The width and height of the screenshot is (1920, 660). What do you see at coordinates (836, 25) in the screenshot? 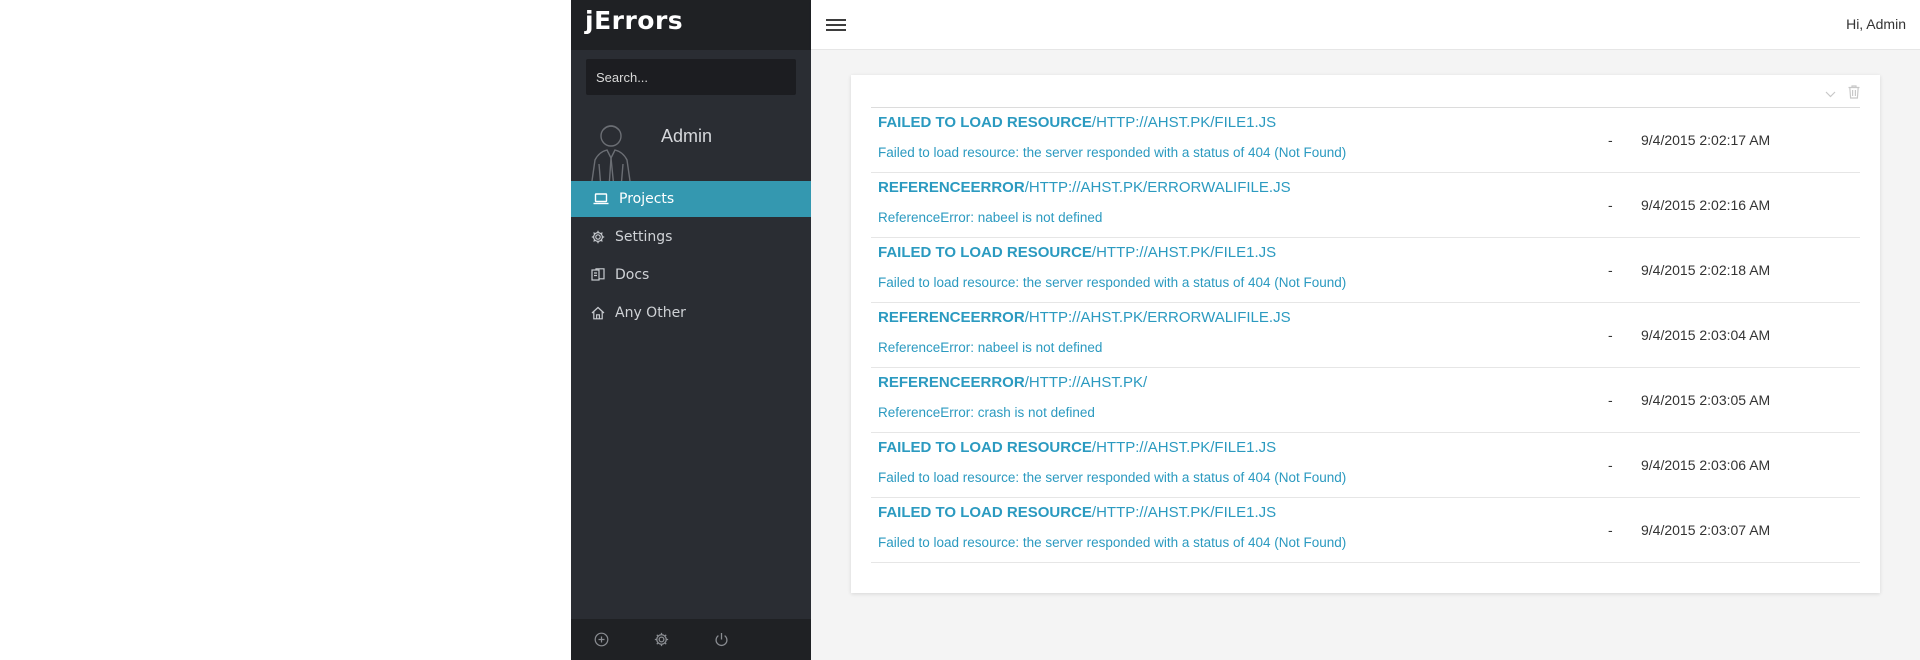
I see `hamburger-menu-icon` at bounding box center [836, 25].